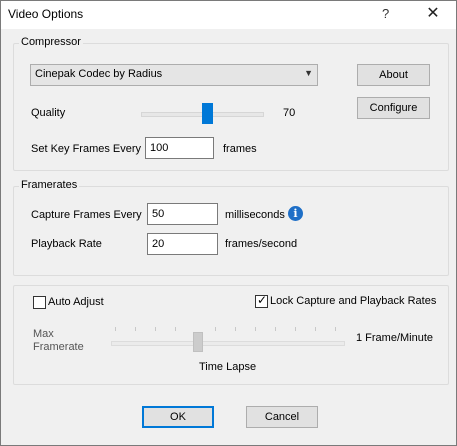 This screenshot has width=457, height=446. What do you see at coordinates (182, 244) in the screenshot?
I see `playback-input: 20` at bounding box center [182, 244].